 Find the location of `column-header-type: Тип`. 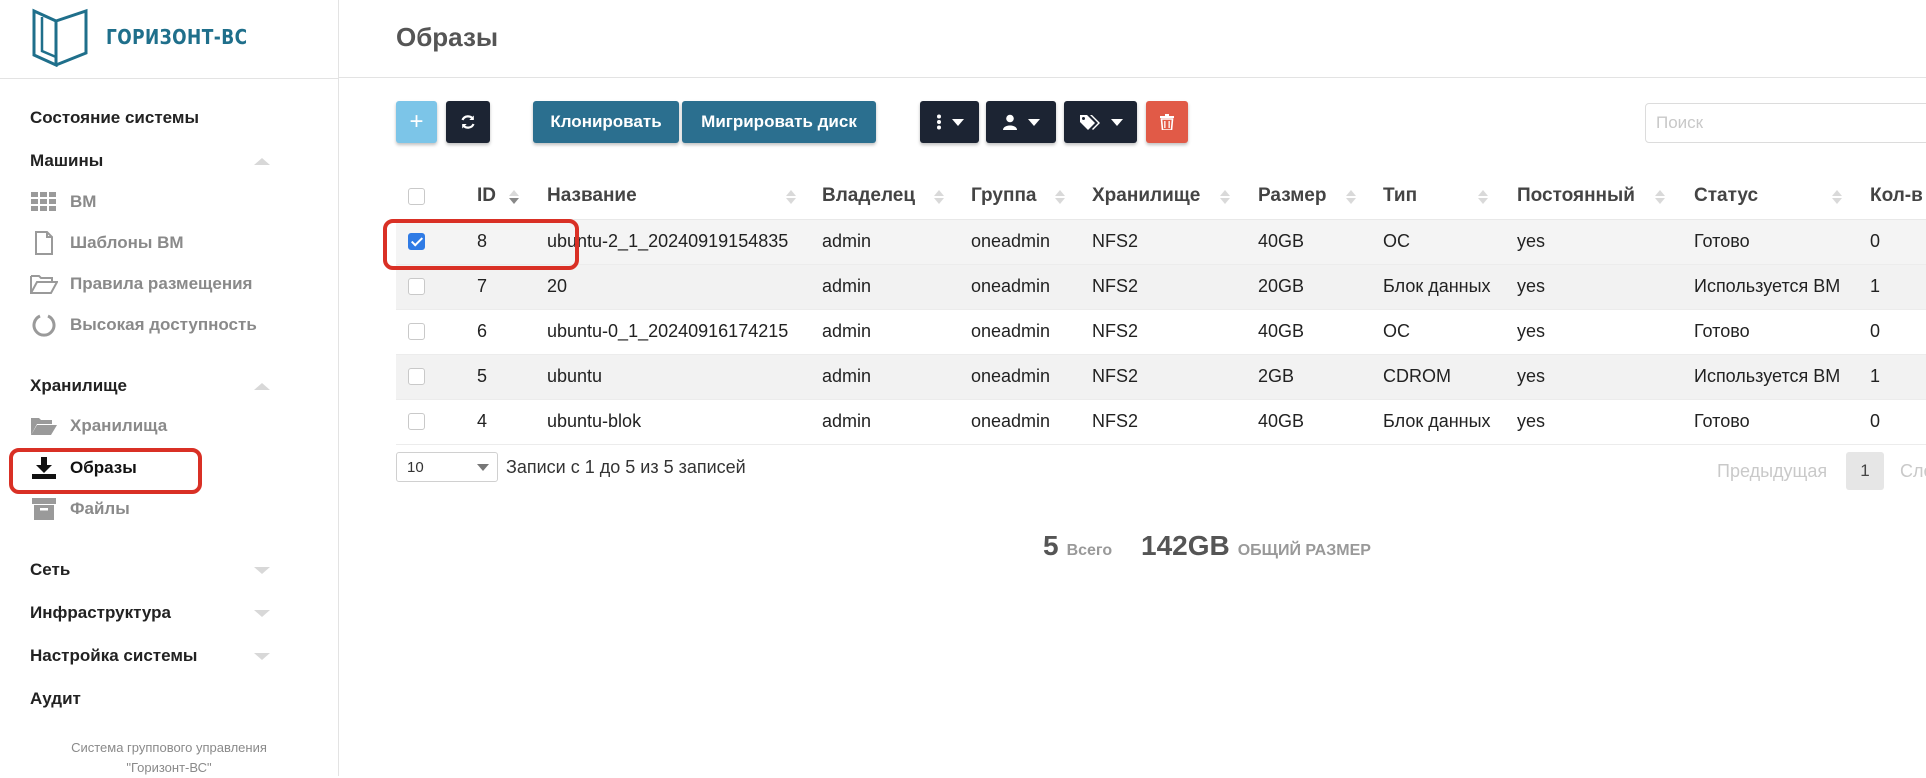

column-header-type: Тип is located at coordinates (1400, 196).